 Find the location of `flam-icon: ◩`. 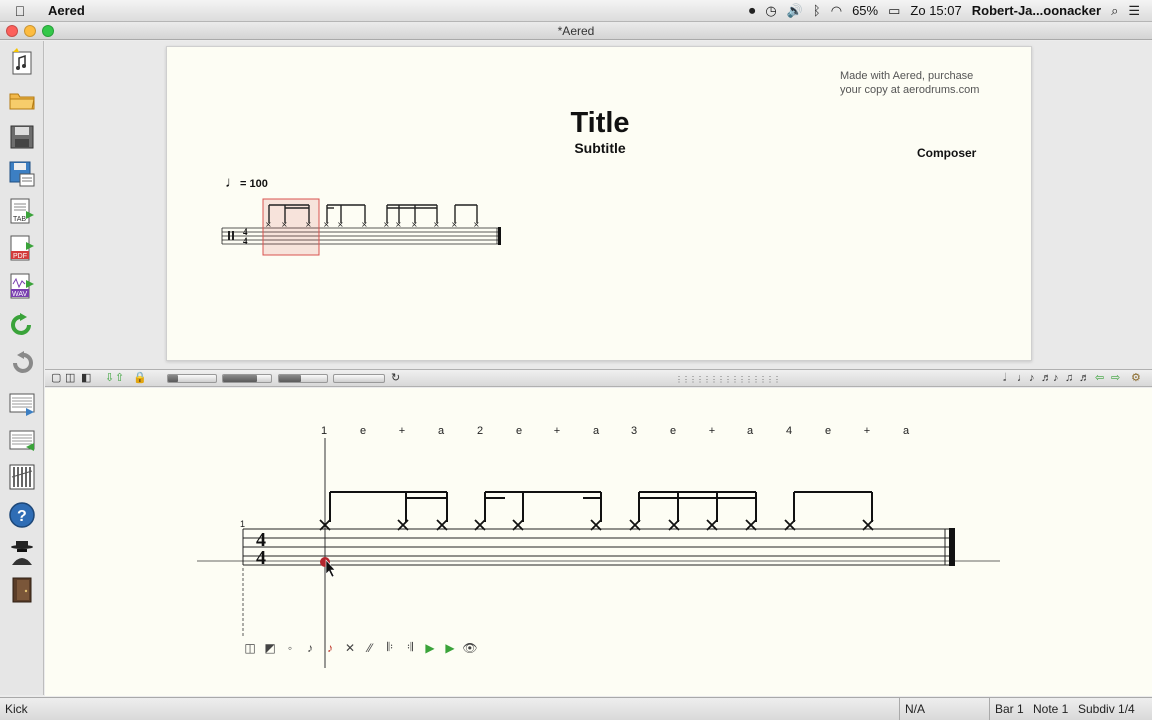

flam-icon: ◩ is located at coordinates (270, 648).